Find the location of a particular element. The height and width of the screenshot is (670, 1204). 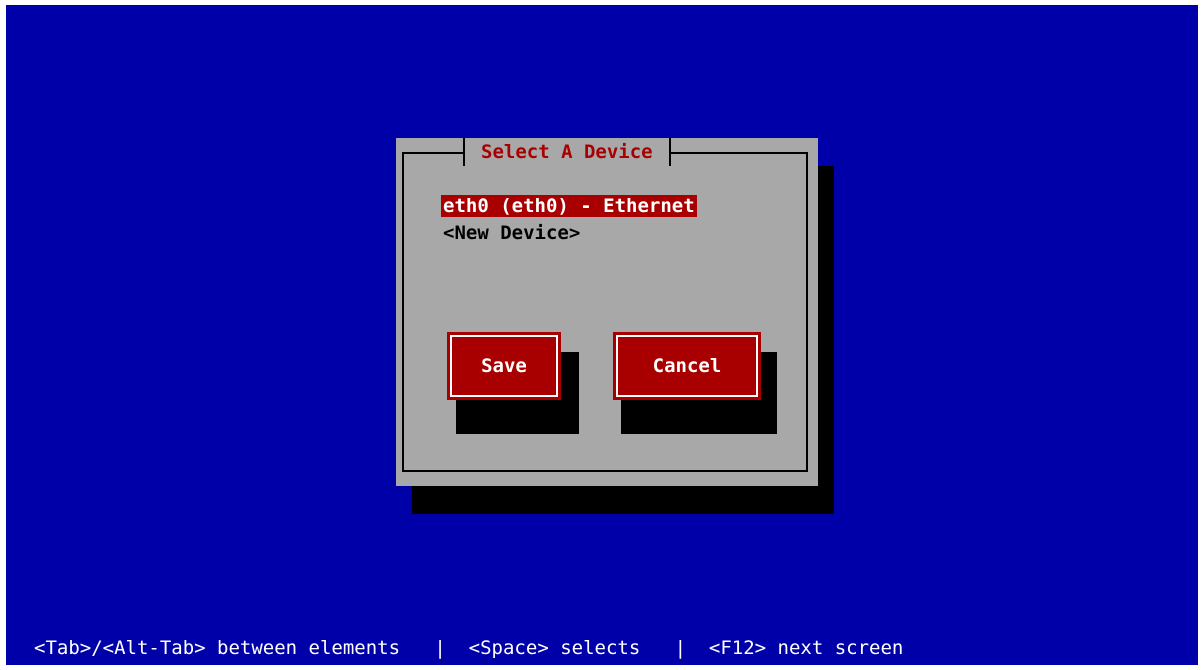

cancel-button: Cancel is located at coordinates (687, 366).